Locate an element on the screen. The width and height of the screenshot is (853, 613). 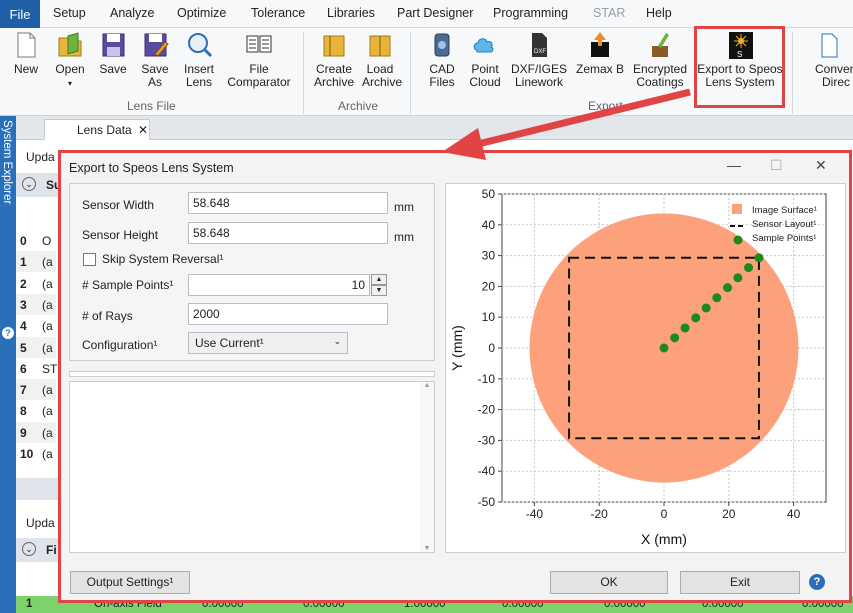
save-button: Save is located at coordinates (113, 53).